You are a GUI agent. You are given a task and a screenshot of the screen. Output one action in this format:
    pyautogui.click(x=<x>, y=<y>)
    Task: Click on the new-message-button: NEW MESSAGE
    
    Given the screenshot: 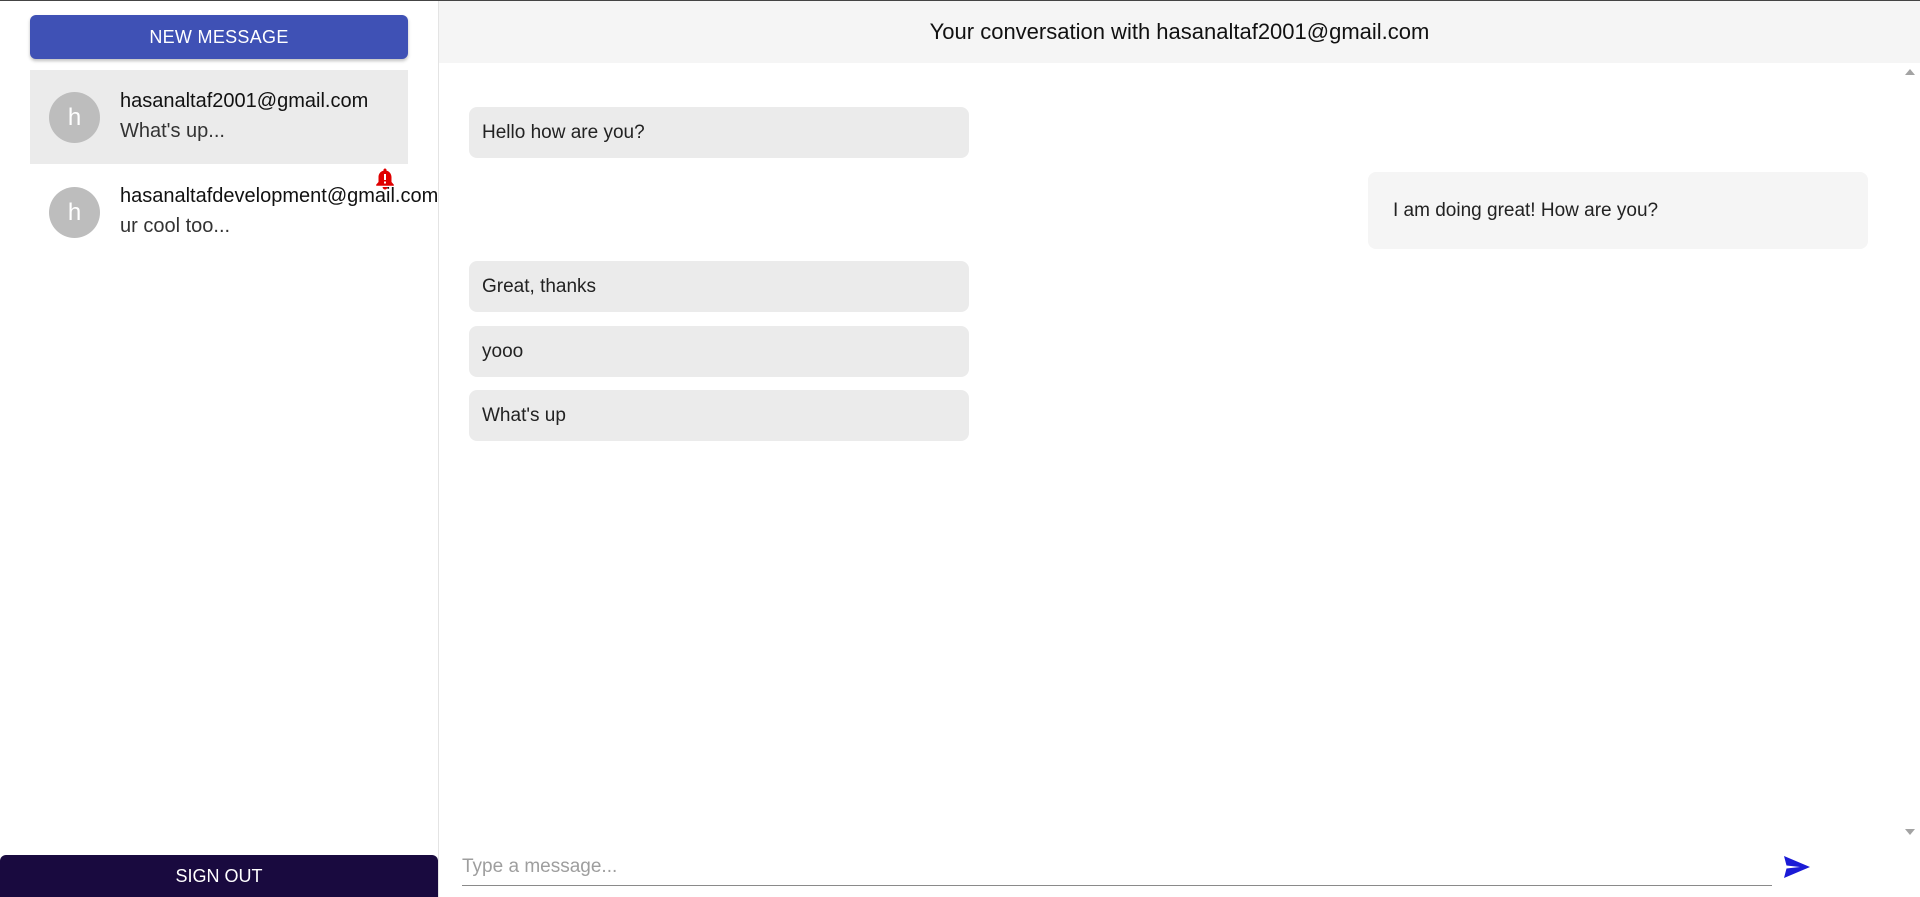 What is the action you would take?
    pyautogui.click(x=219, y=37)
    